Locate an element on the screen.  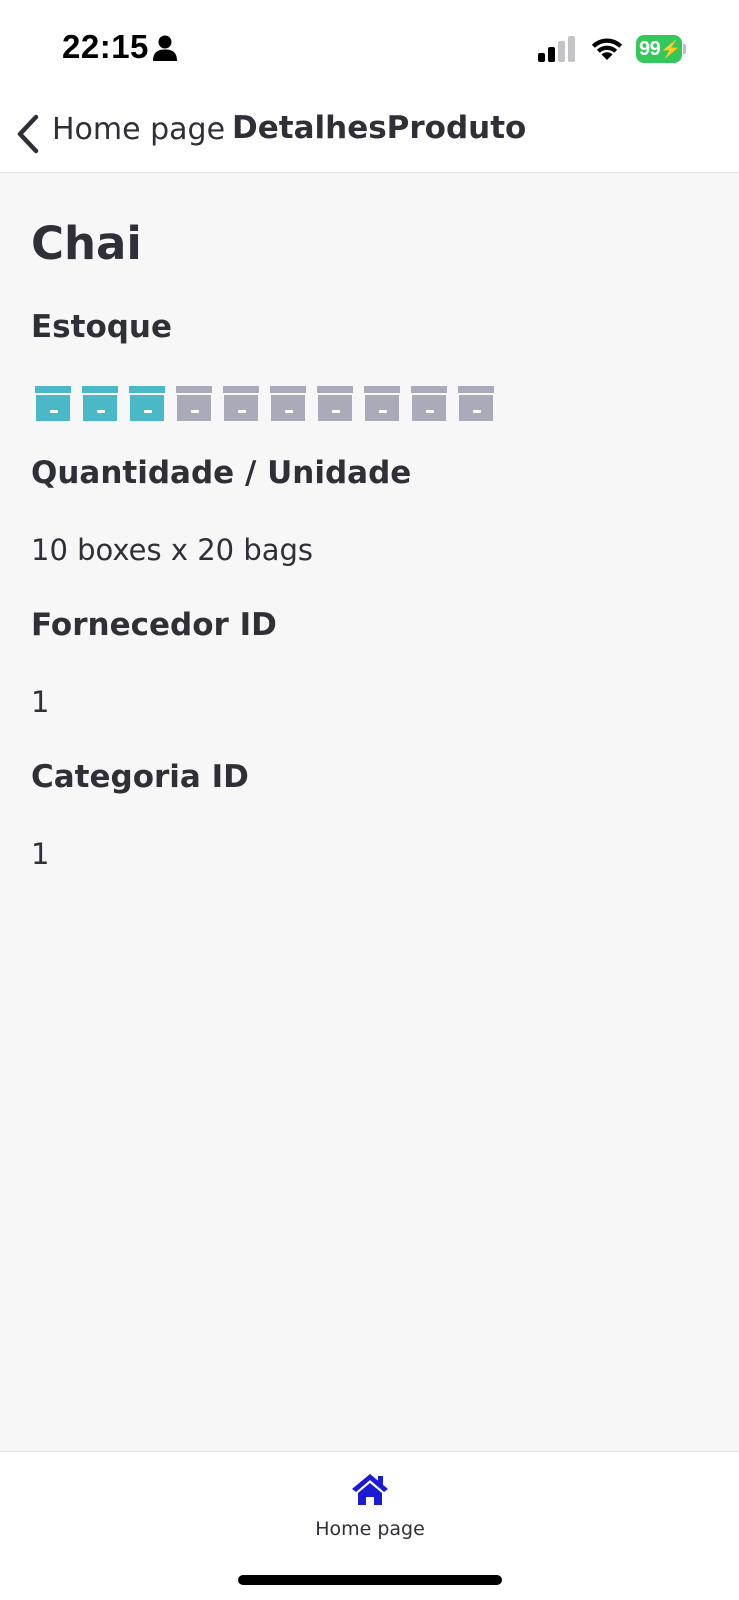
cellular-signal-icon is located at coordinates (556, 49).